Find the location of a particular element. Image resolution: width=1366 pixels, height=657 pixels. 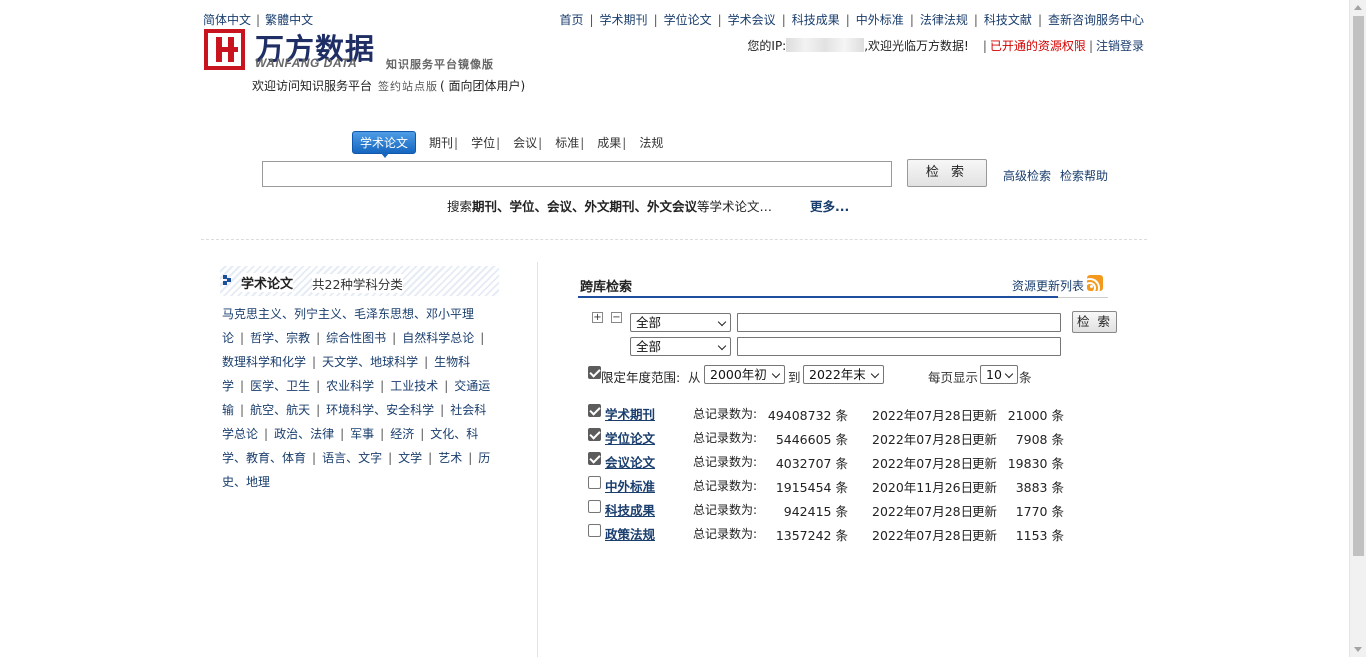

database-link: 学位论文 is located at coordinates (630, 437).